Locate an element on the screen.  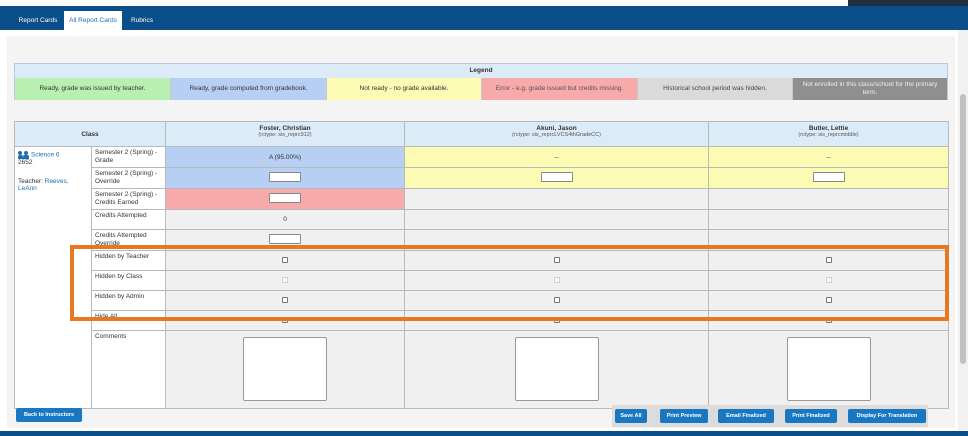
tab-bar: Report Cards All Report Cards Rubrics is located at coordinates (484, 18).